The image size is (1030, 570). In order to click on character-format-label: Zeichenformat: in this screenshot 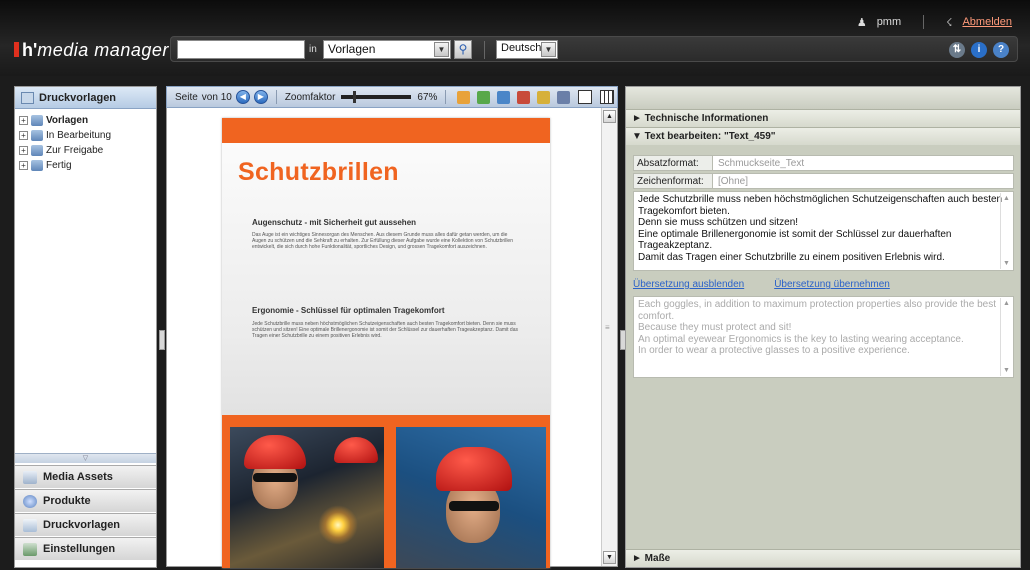, I will do `click(673, 181)`.